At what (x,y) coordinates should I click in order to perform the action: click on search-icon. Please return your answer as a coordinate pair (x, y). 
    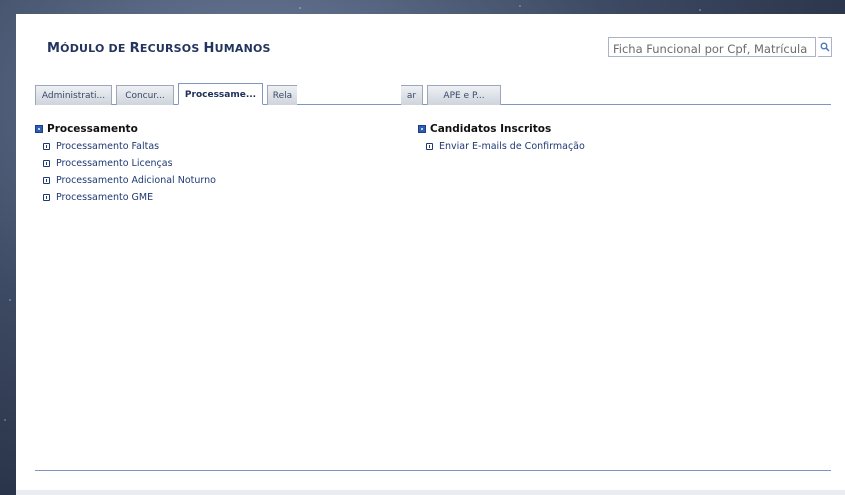
    Looking at the image, I should click on (825, 47).